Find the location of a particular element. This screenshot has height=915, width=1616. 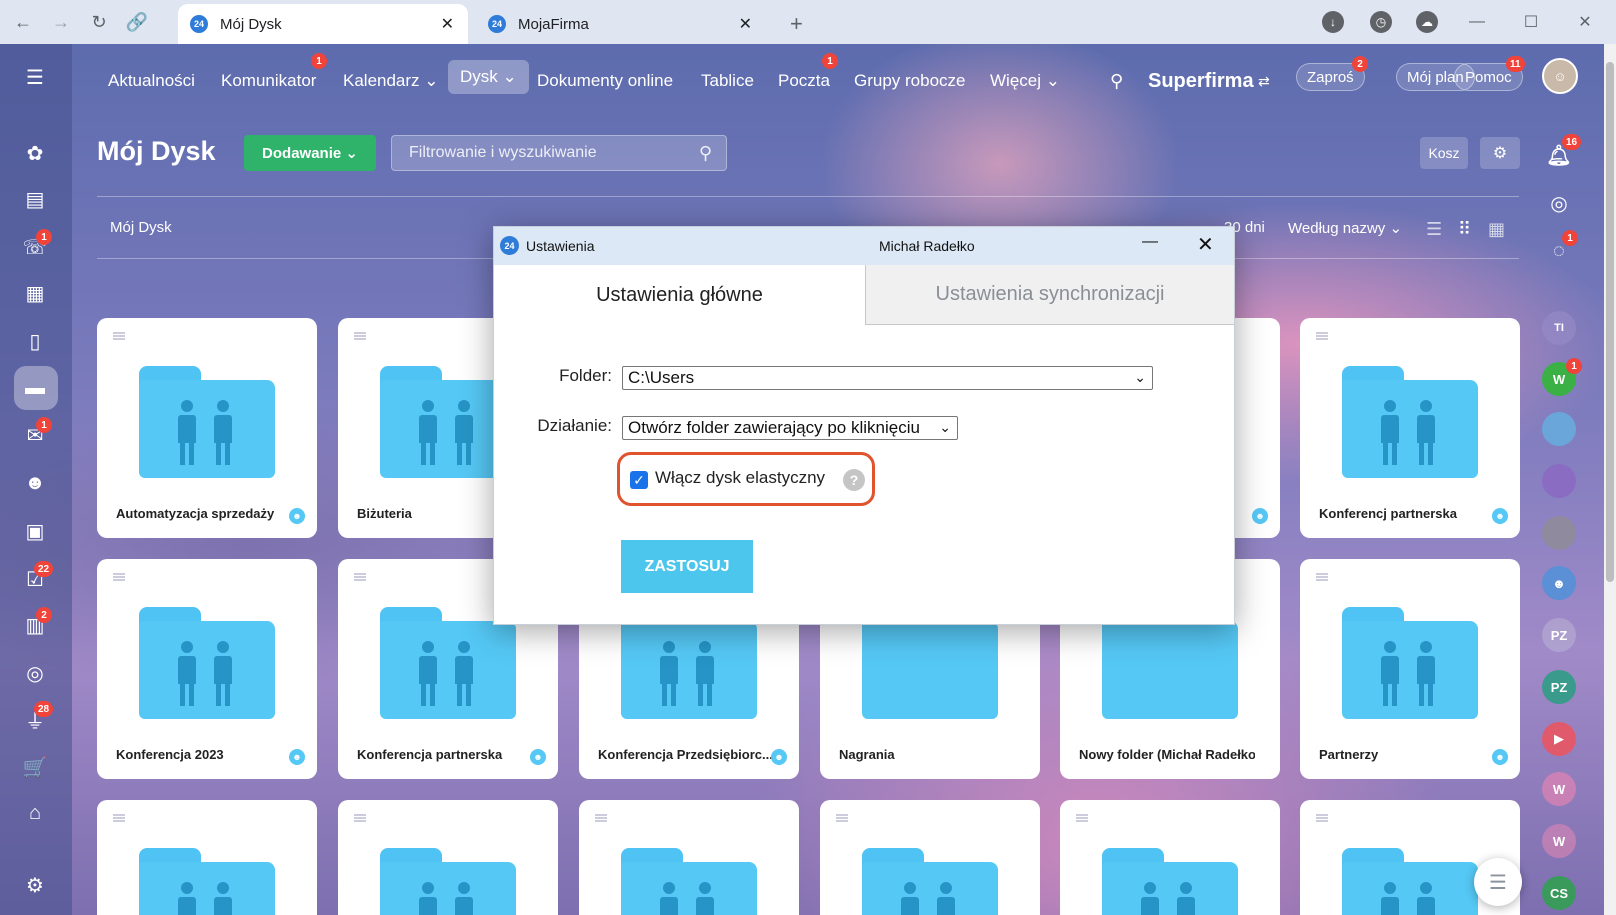

view-tiles-icon: ▦ is located at coordinates (1496, 229).